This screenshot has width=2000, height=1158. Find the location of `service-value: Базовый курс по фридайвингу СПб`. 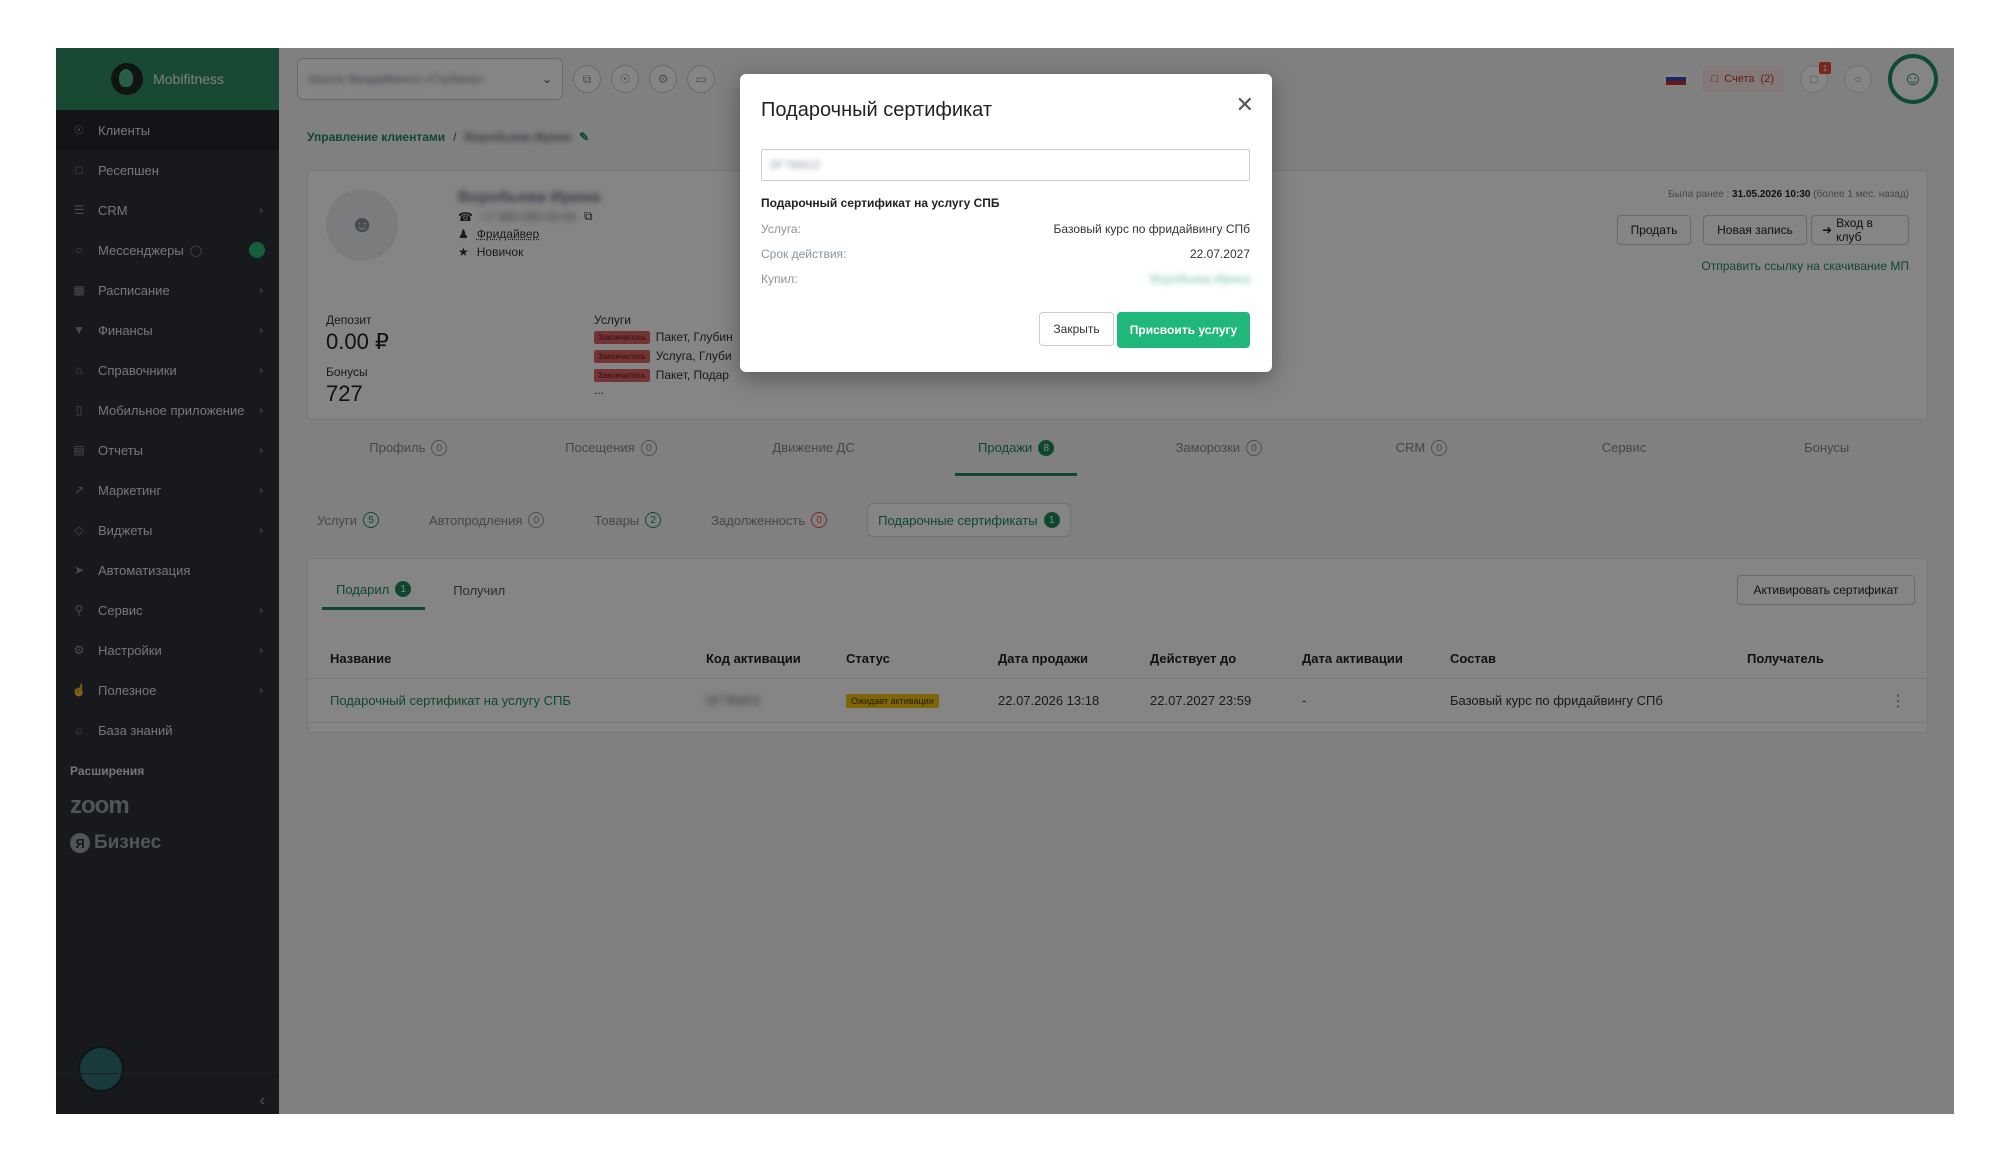

service-value: Базовый курс по фридайвингу СПб is located at coordinates (1151, 229).